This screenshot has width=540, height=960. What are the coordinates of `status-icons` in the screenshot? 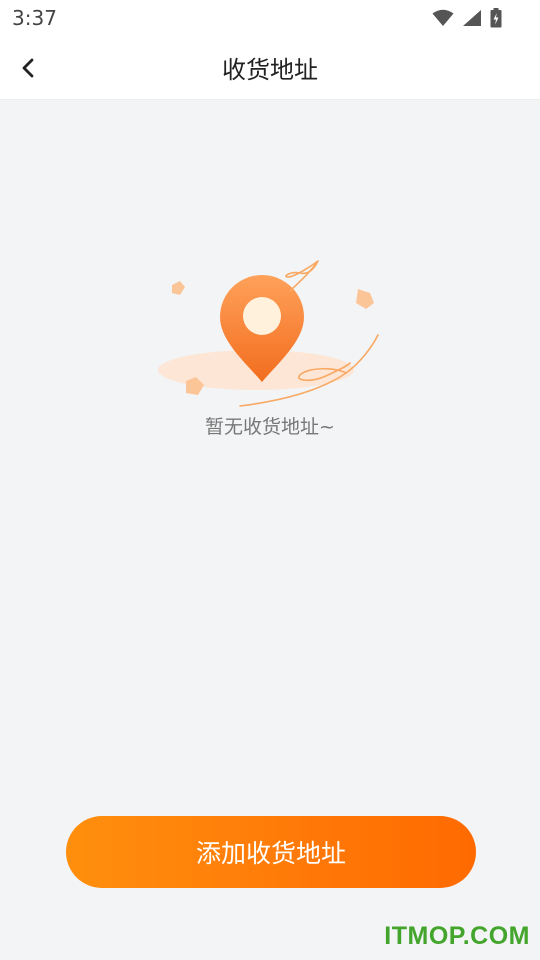 It's located at (467, 18).